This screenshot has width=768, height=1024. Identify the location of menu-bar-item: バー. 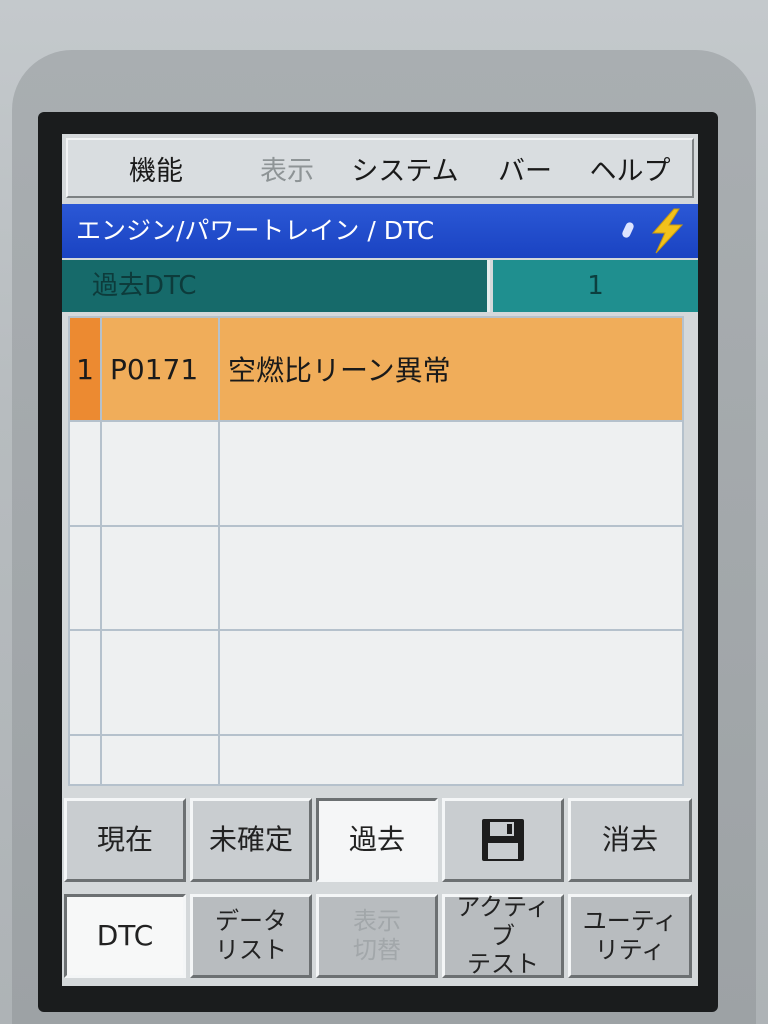
(525, 168).